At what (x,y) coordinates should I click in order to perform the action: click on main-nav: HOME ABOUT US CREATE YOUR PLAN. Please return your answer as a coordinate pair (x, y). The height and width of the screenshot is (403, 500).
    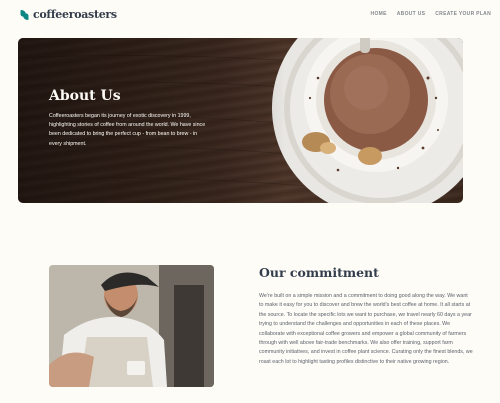
    Looking at the image, I should click on (431, 14).